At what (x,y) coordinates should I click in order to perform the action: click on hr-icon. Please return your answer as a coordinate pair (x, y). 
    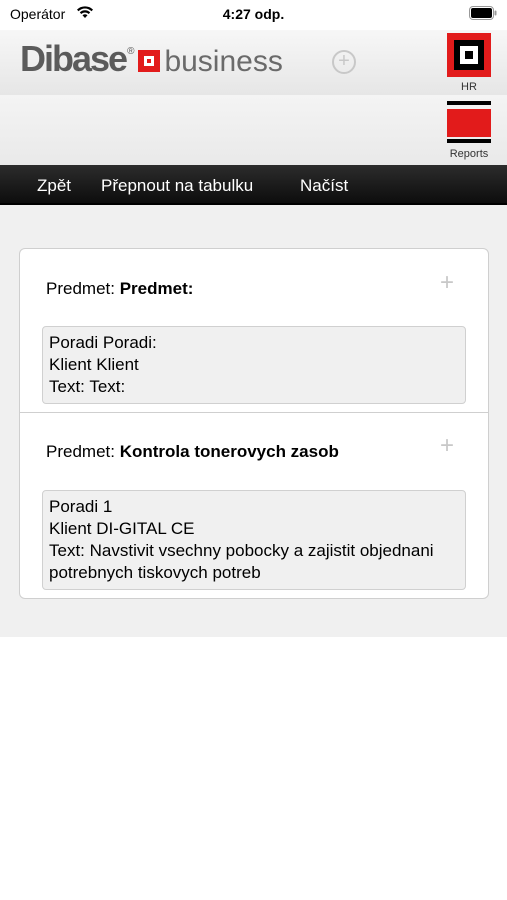
    Looking at the image, I should click on (469, 55).